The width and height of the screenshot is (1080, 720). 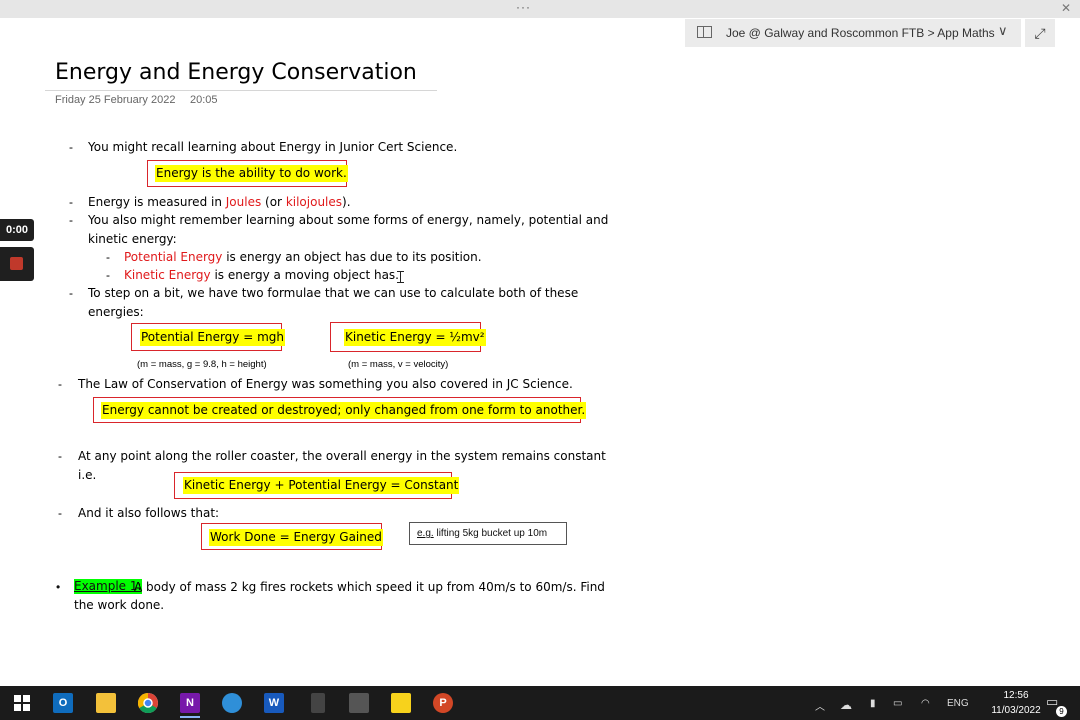 I want to click on chrome-icon, so click(x=147, y=703).